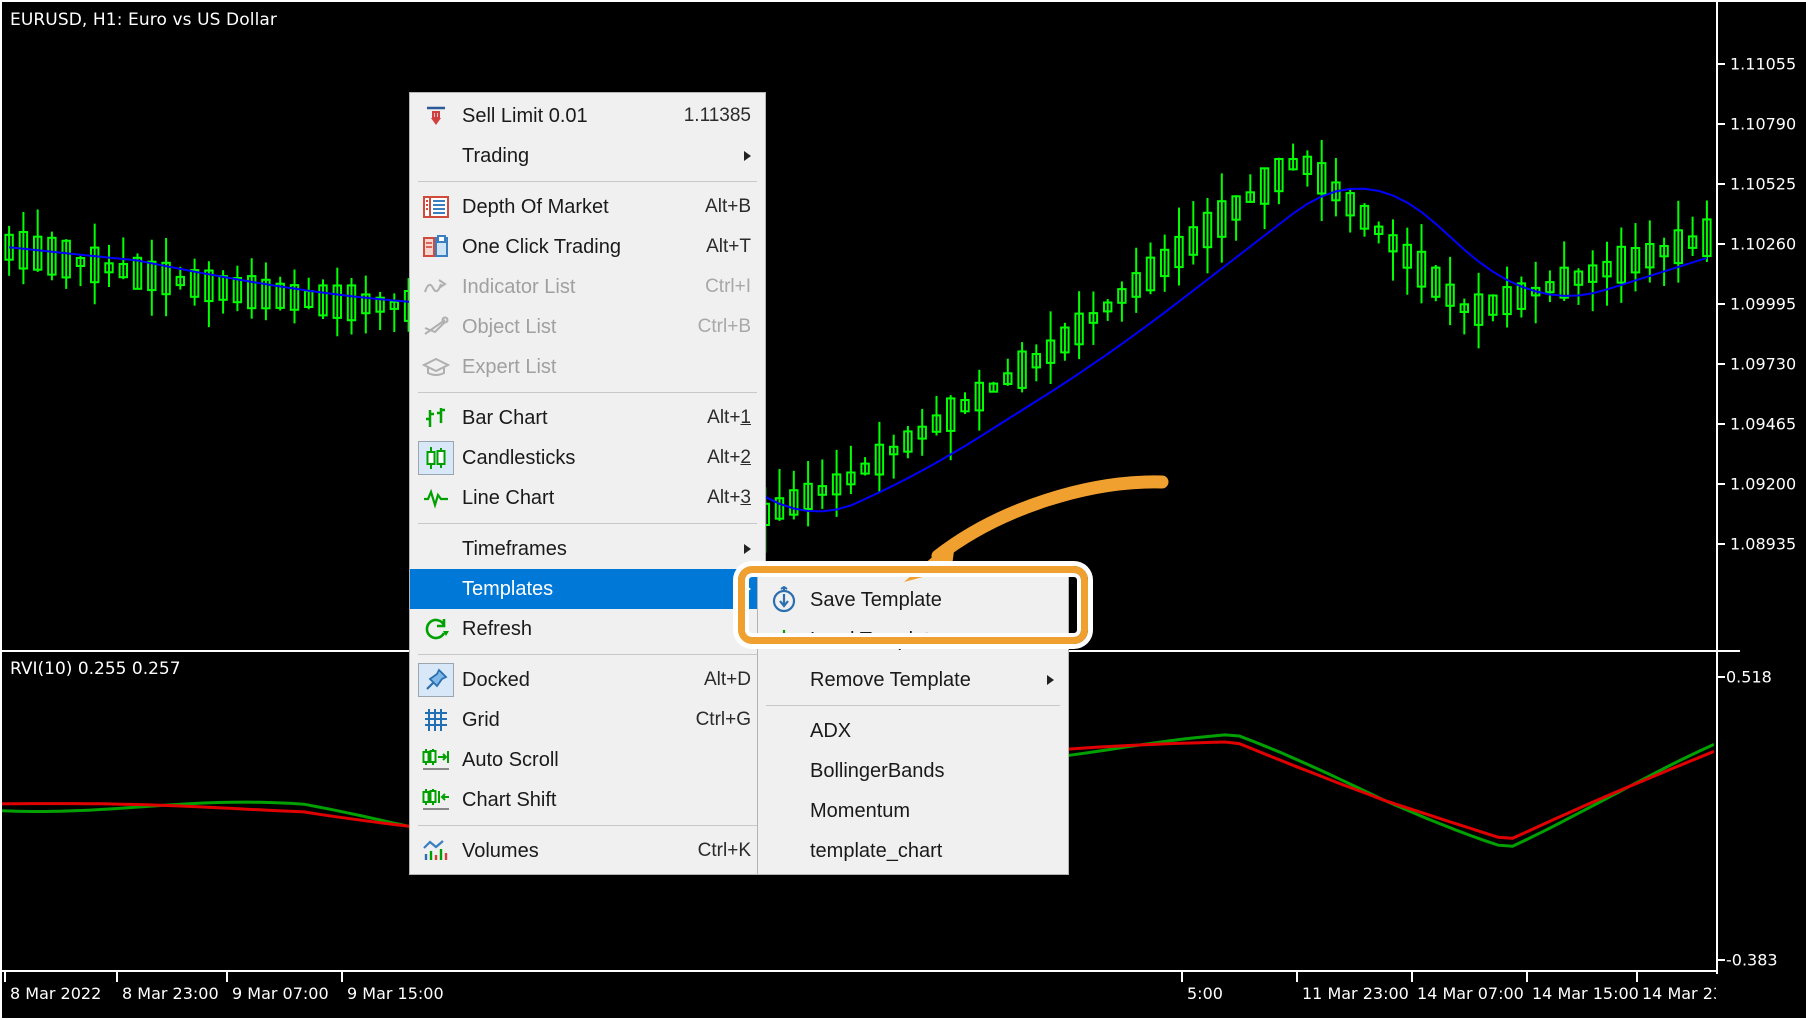 This screenshot has width=1806, height=1020. What do you see at coordinates (1763, 424) in the screenshot?
I see `price-tick-label: 1.09465` at bounding box center [1763, 424].